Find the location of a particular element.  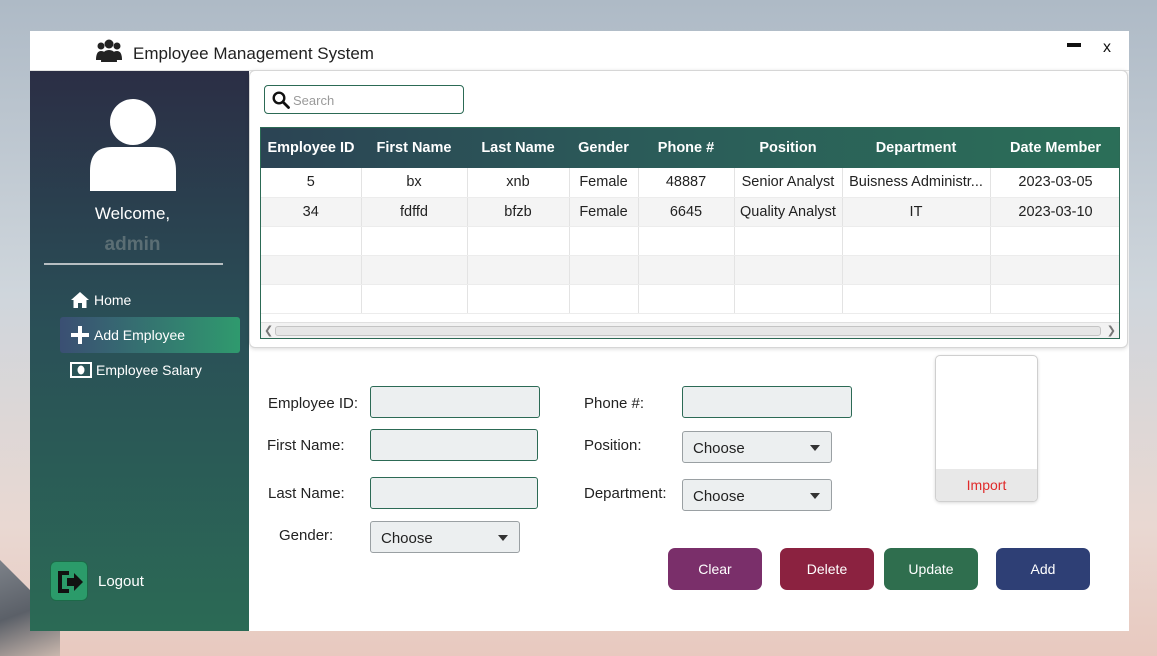

scrollbar-thumb is located at coordinates (688, 331).